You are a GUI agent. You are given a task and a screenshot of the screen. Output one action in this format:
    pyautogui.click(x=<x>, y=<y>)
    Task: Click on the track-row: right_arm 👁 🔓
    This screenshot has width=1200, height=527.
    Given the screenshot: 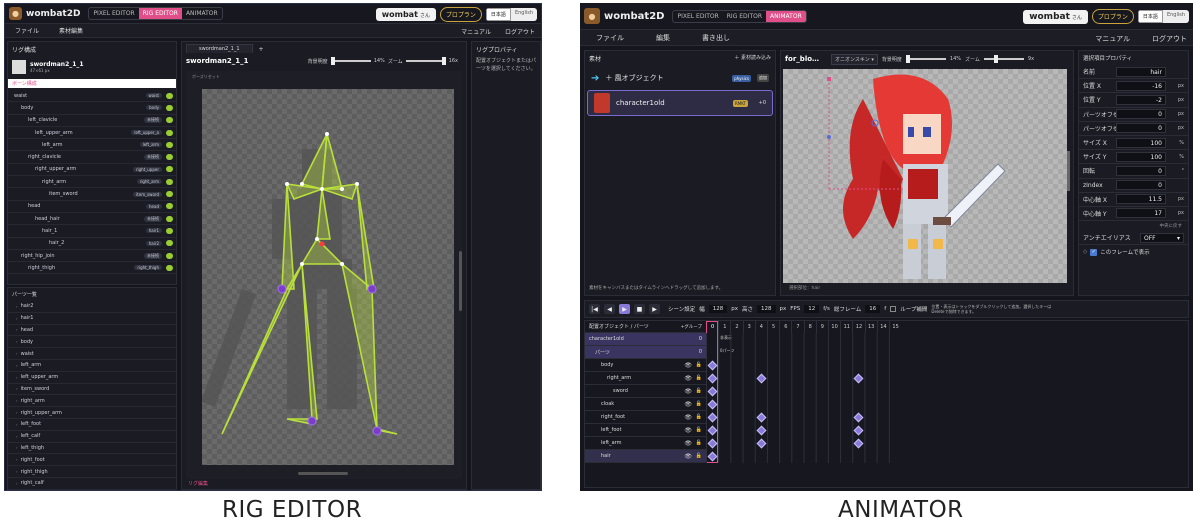 What is the action you would take?
    pyautogui.click(x=645, y=378)
    